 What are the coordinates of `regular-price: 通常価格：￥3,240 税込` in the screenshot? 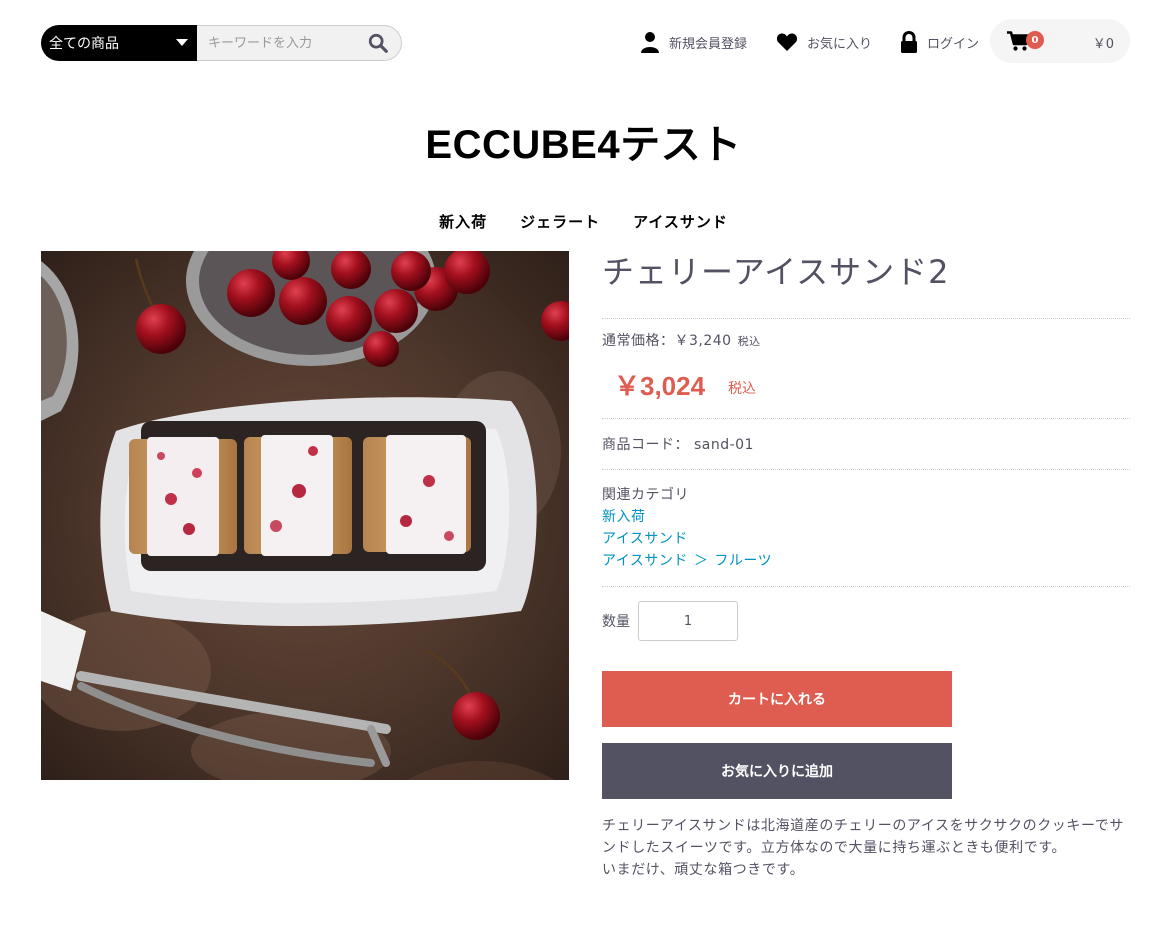 It's located at (681, 340).